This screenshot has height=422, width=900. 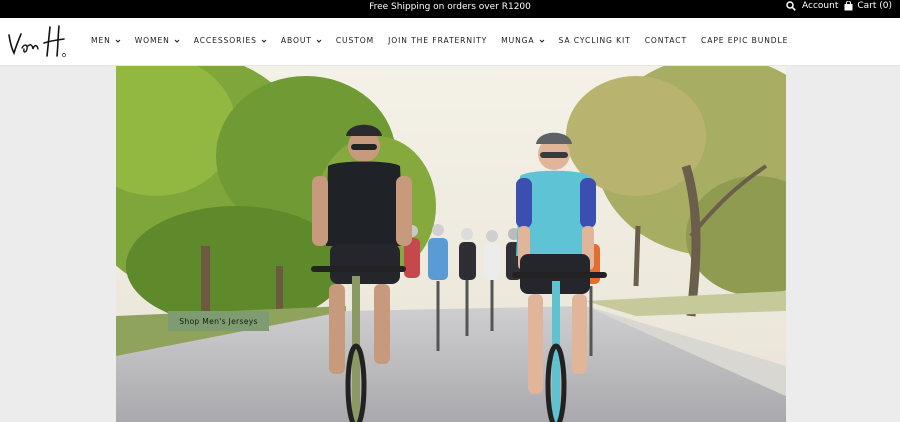 I want to click on search-icon, so click(x=791, y=6).